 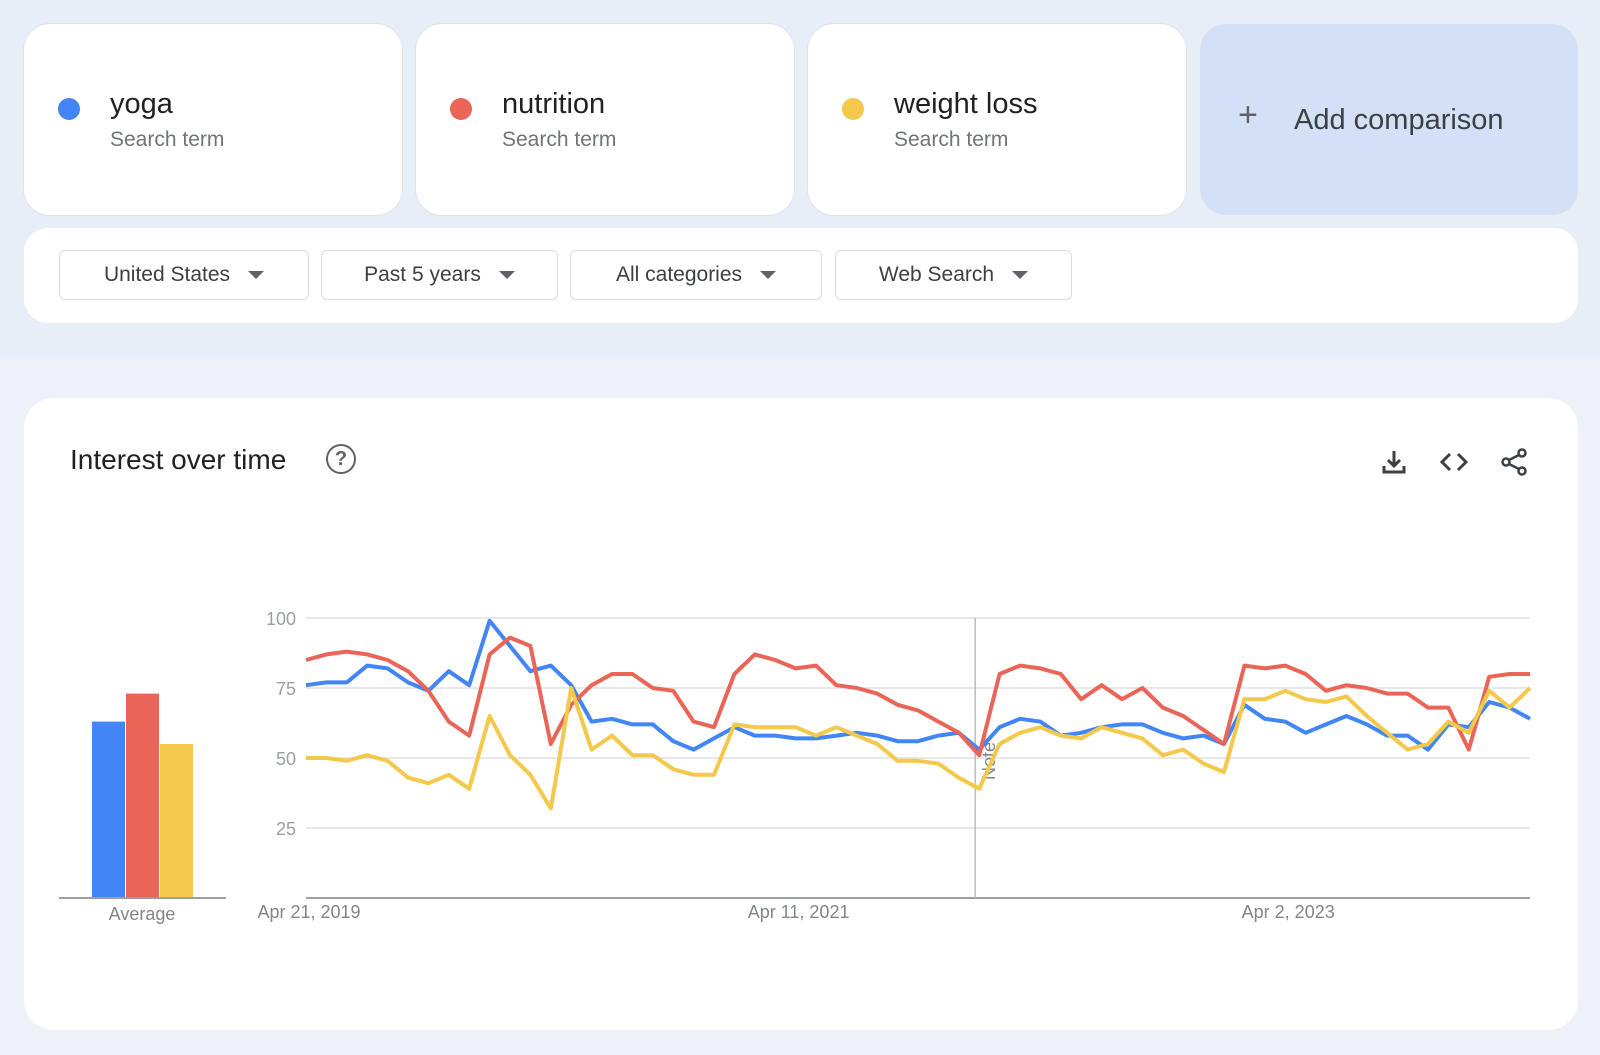 I want to click on region-dropdown: United States, so click(x=184, y=275).